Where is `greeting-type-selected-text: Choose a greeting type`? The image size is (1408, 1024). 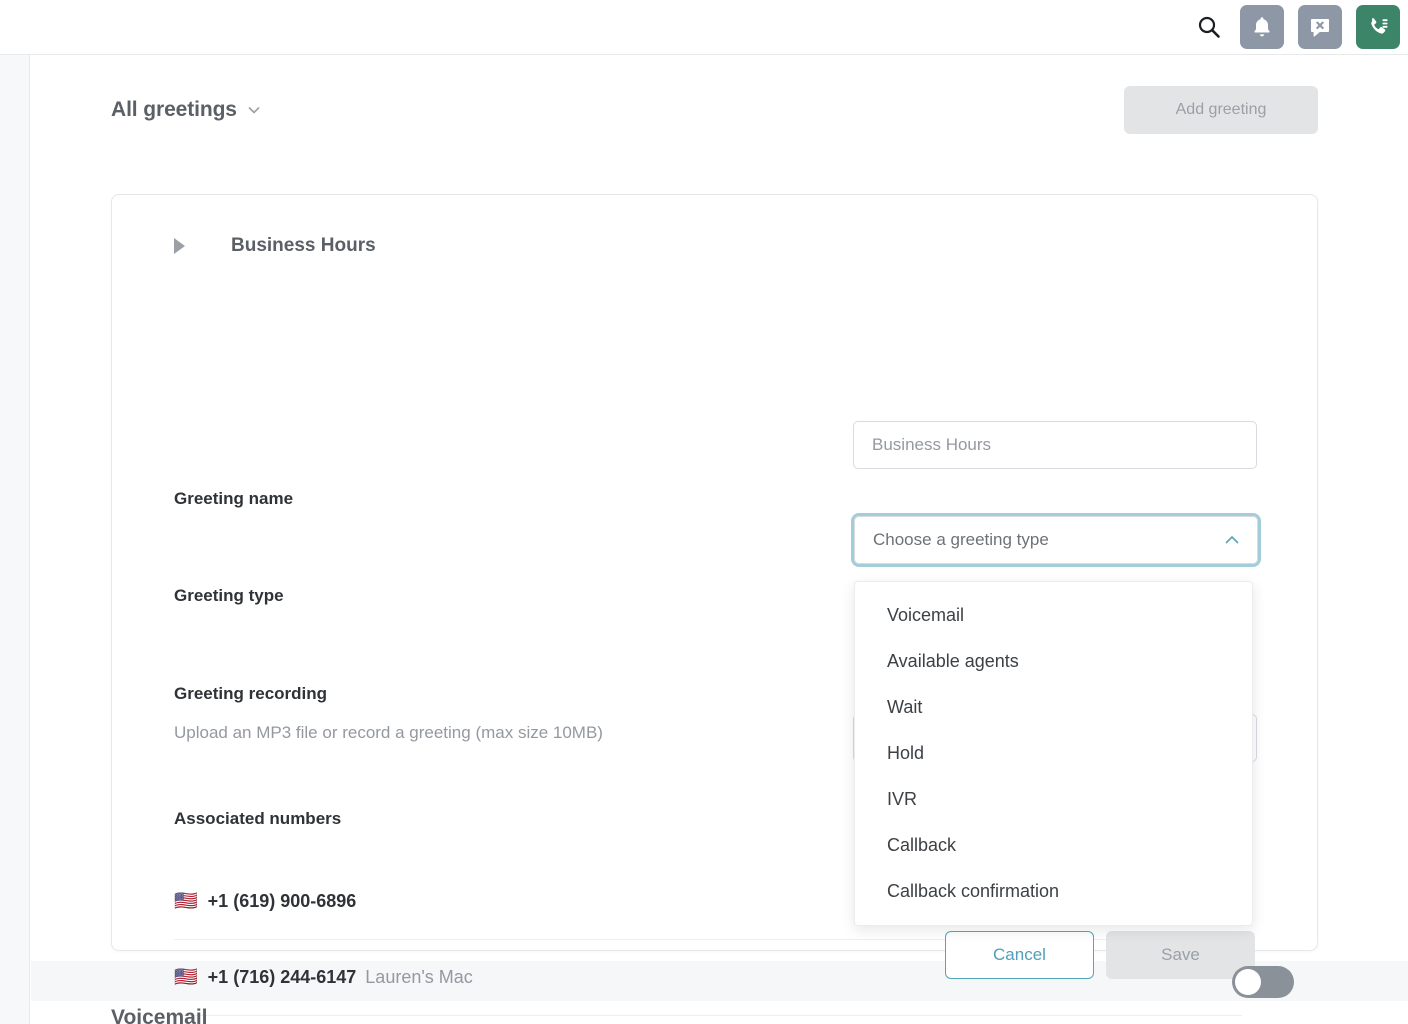
greeting-type-selected-text: Choose a greeting type is located at coordinates (961, 539).